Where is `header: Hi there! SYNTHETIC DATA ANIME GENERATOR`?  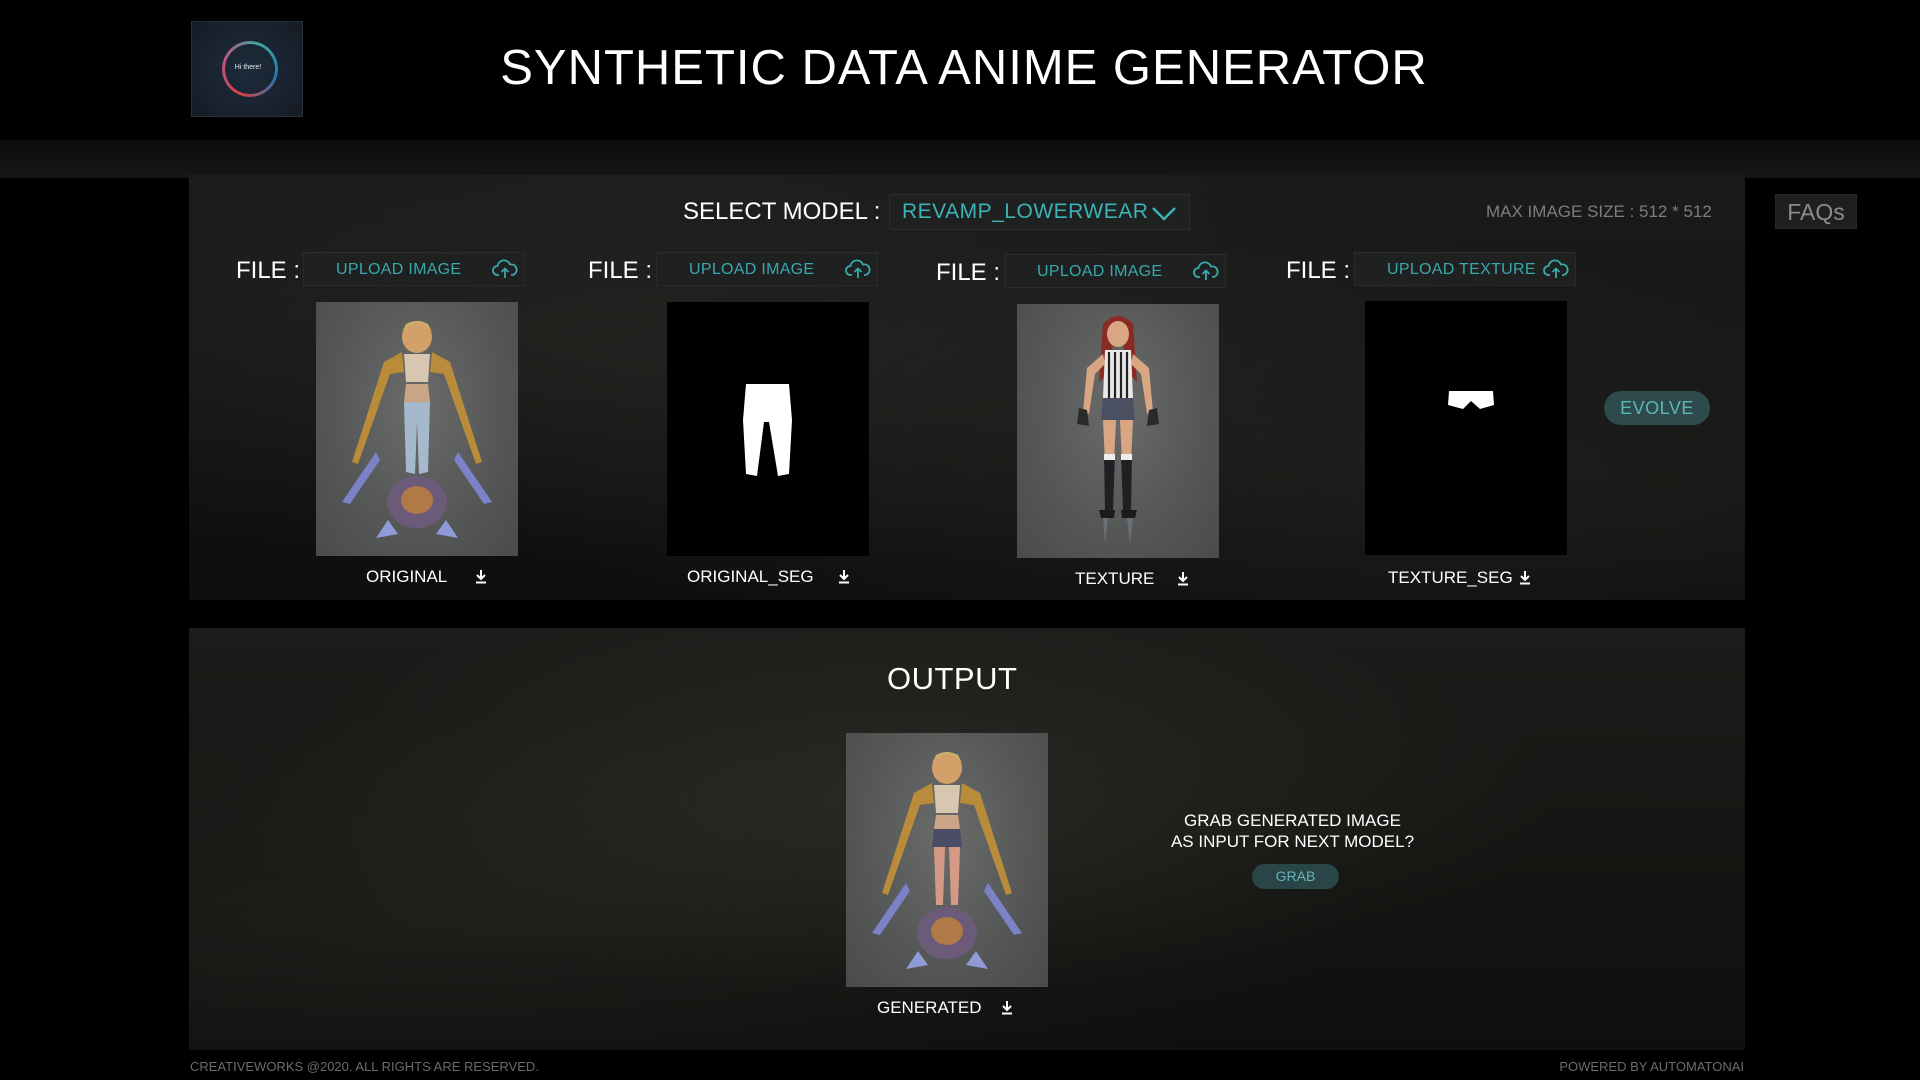 header: Hi there! SYNTHETIC DATA ANIME GENERATOR is located at coordinates (960, 70).